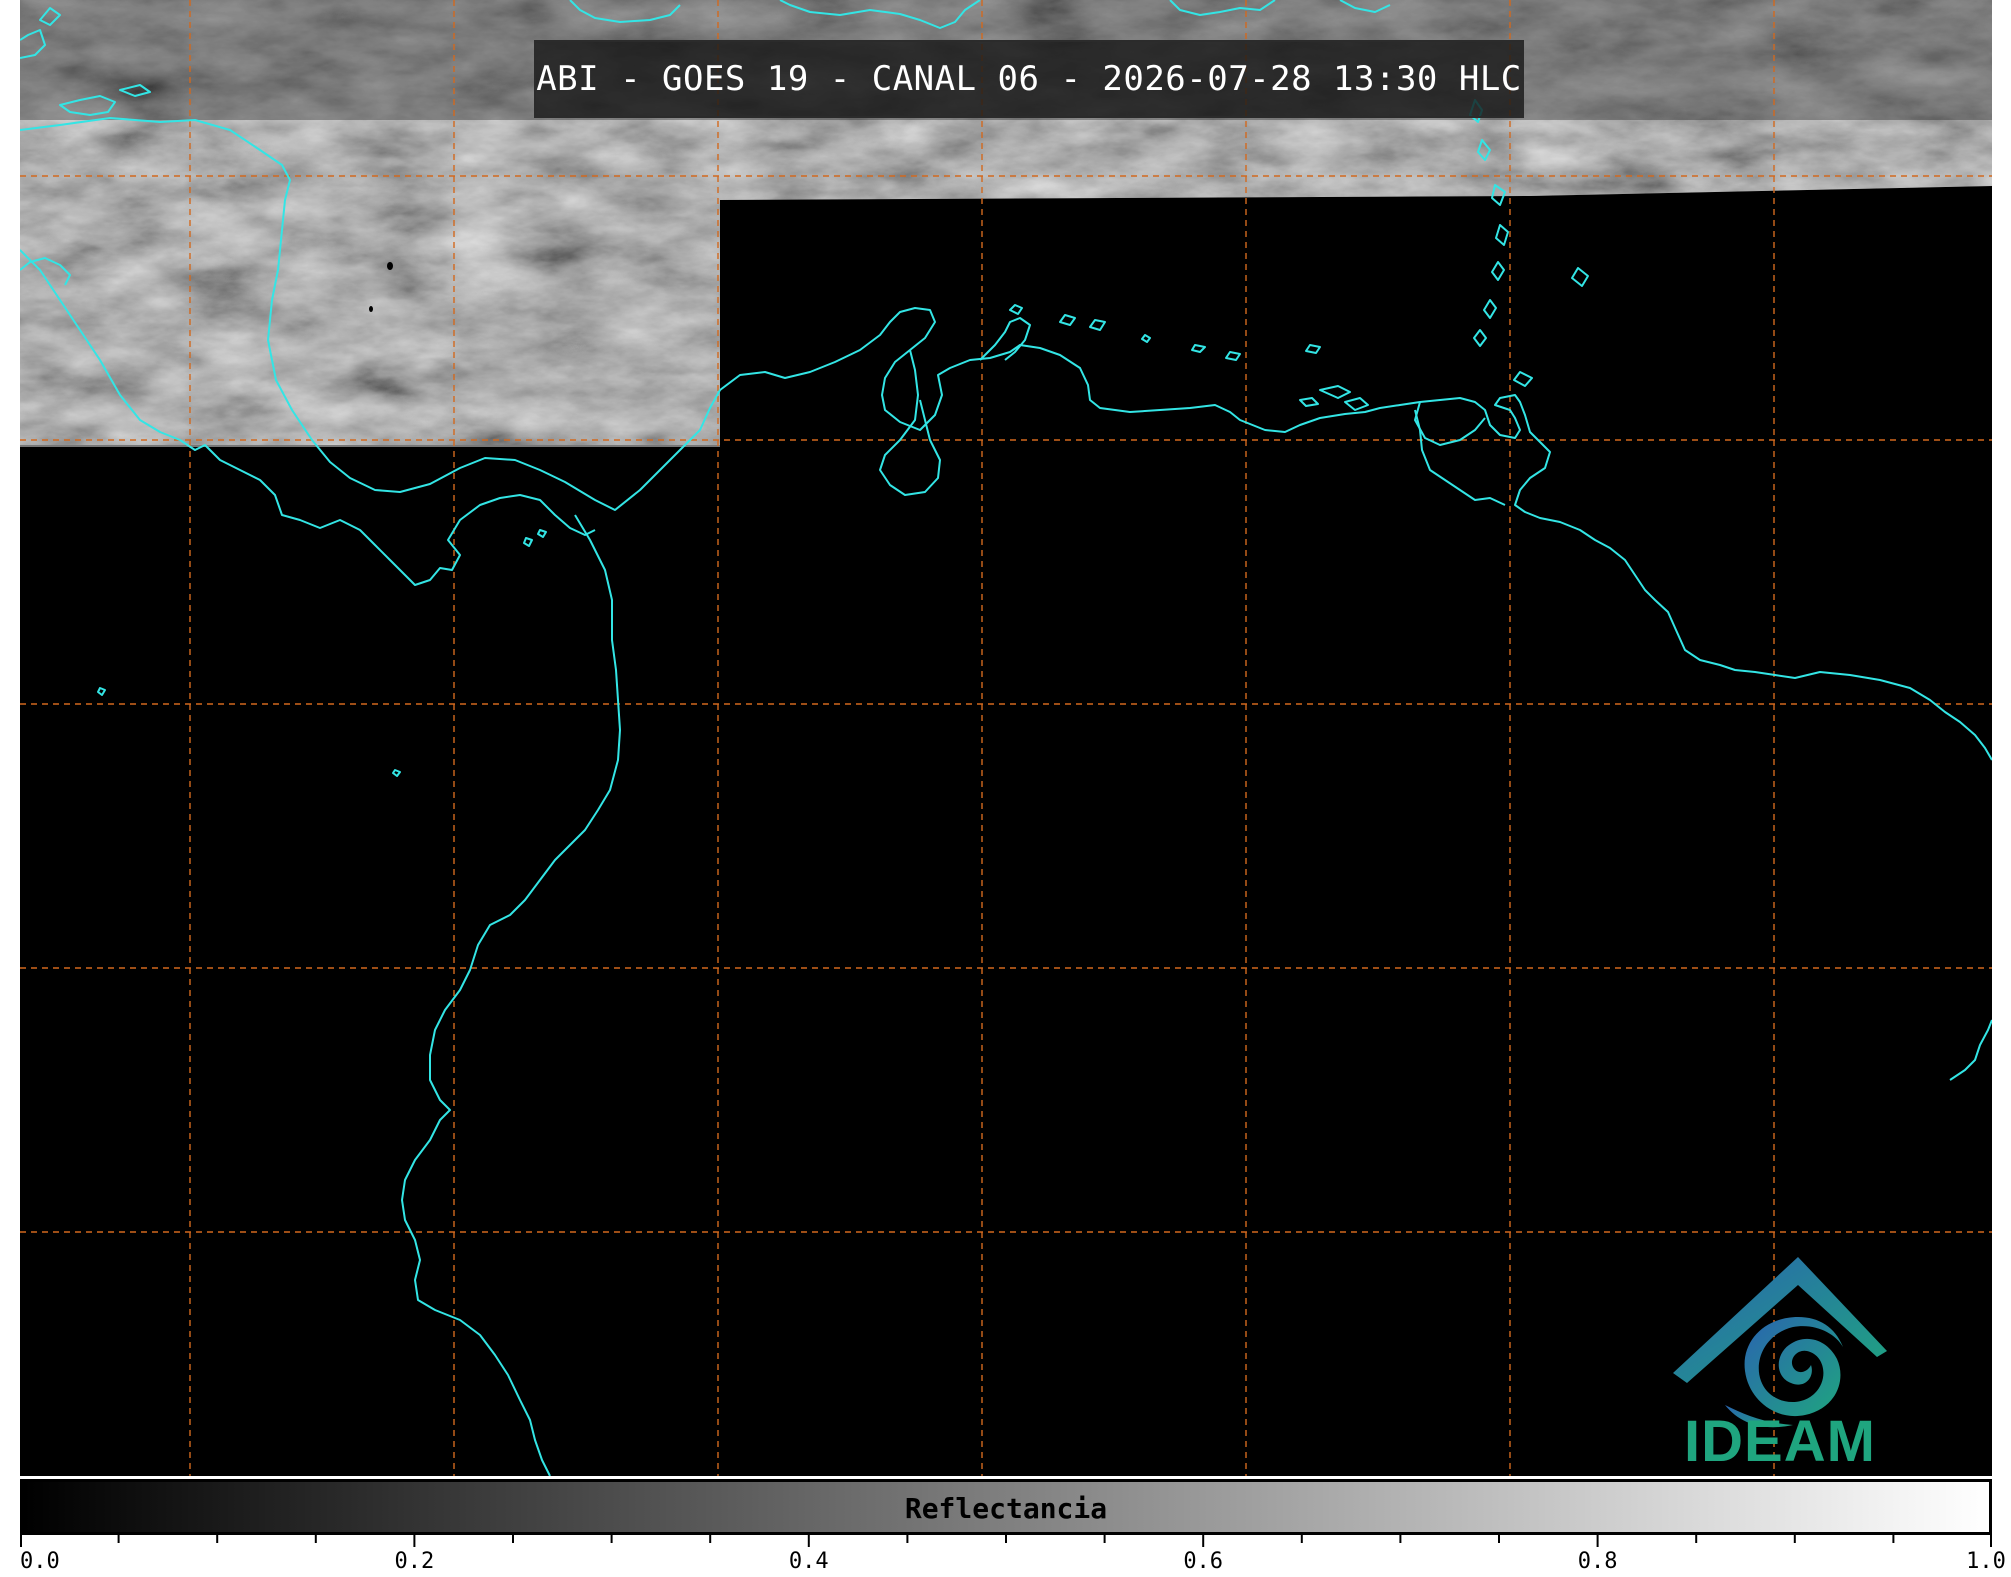 This screenshot has height=1577, width=2011. I want to click on colorbar: Reflectancia, so click(1006, 1507).